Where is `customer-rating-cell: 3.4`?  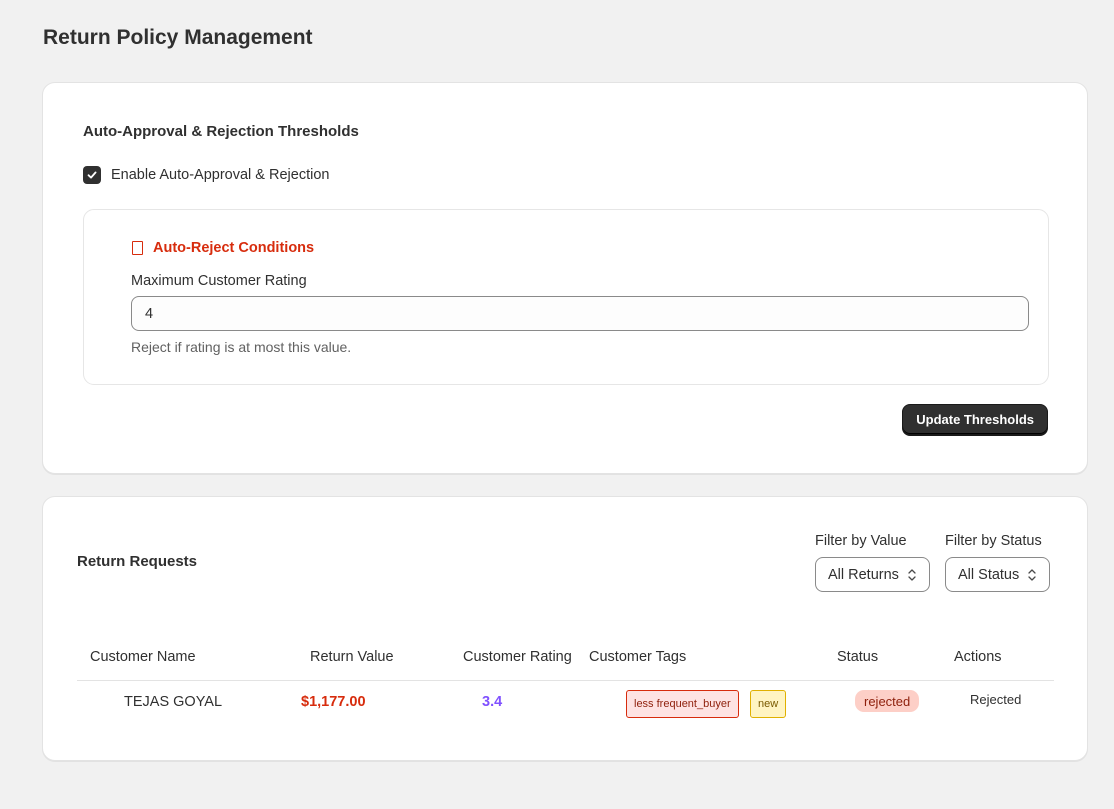
customer-rating-cell: 3.4 is located at coordinates (492, 702).